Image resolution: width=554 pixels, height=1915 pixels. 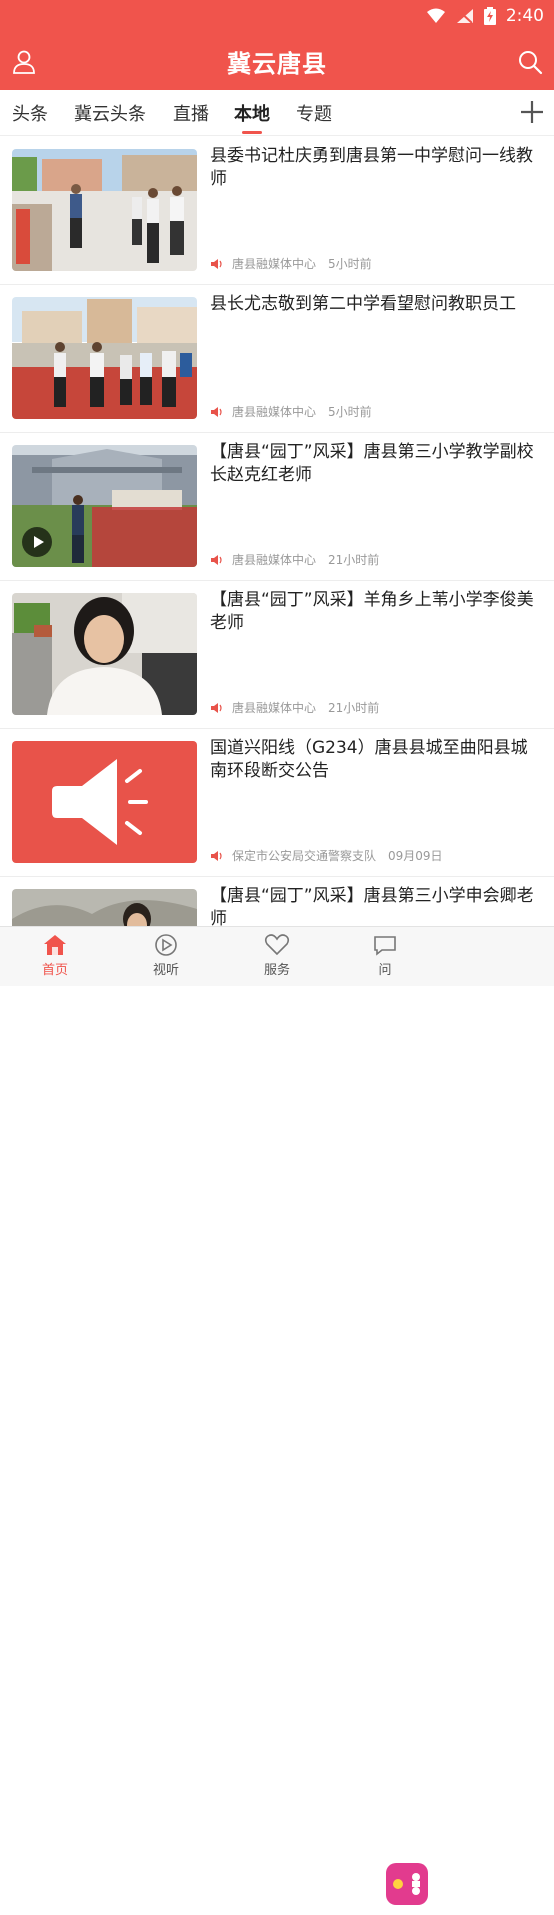 What do you see at coordinates (314, 113) in the screenshot?
I see `tab-topics: 专题` at bounding box center [314, 113].